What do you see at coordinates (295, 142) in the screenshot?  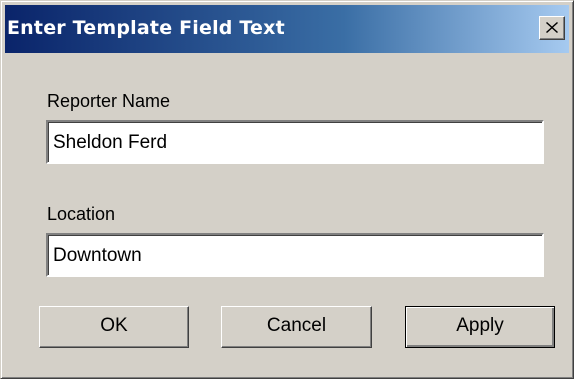 I see `reporter-name-input` at bounding box center [295, 142].